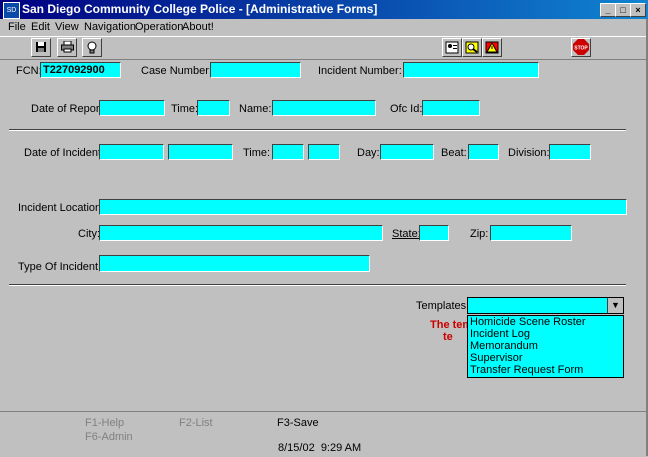 The image size is (648, 457). Describe the element at coordinates (288, 152) in the screenshot. I see `incident-time-field` at that location.